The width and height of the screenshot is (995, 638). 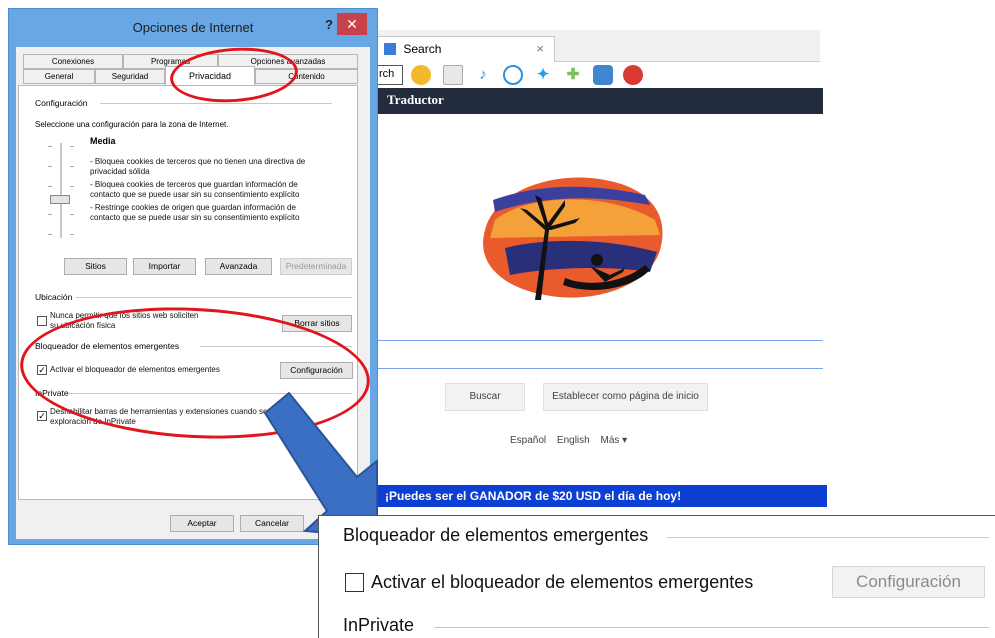 What do you see at coordinates (485, 397) in the screenshot?
I see `search-button: Buscar` at bounding box center [485, 397].